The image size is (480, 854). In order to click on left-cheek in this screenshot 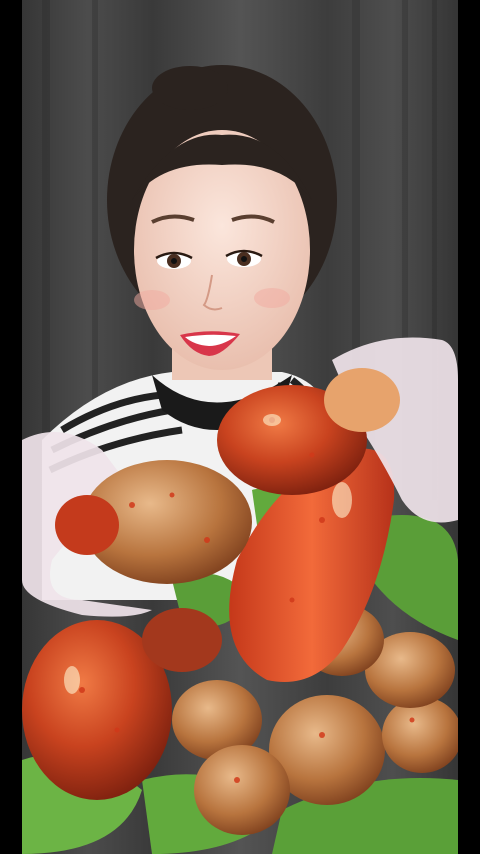, I will do `click(152, 300)`.